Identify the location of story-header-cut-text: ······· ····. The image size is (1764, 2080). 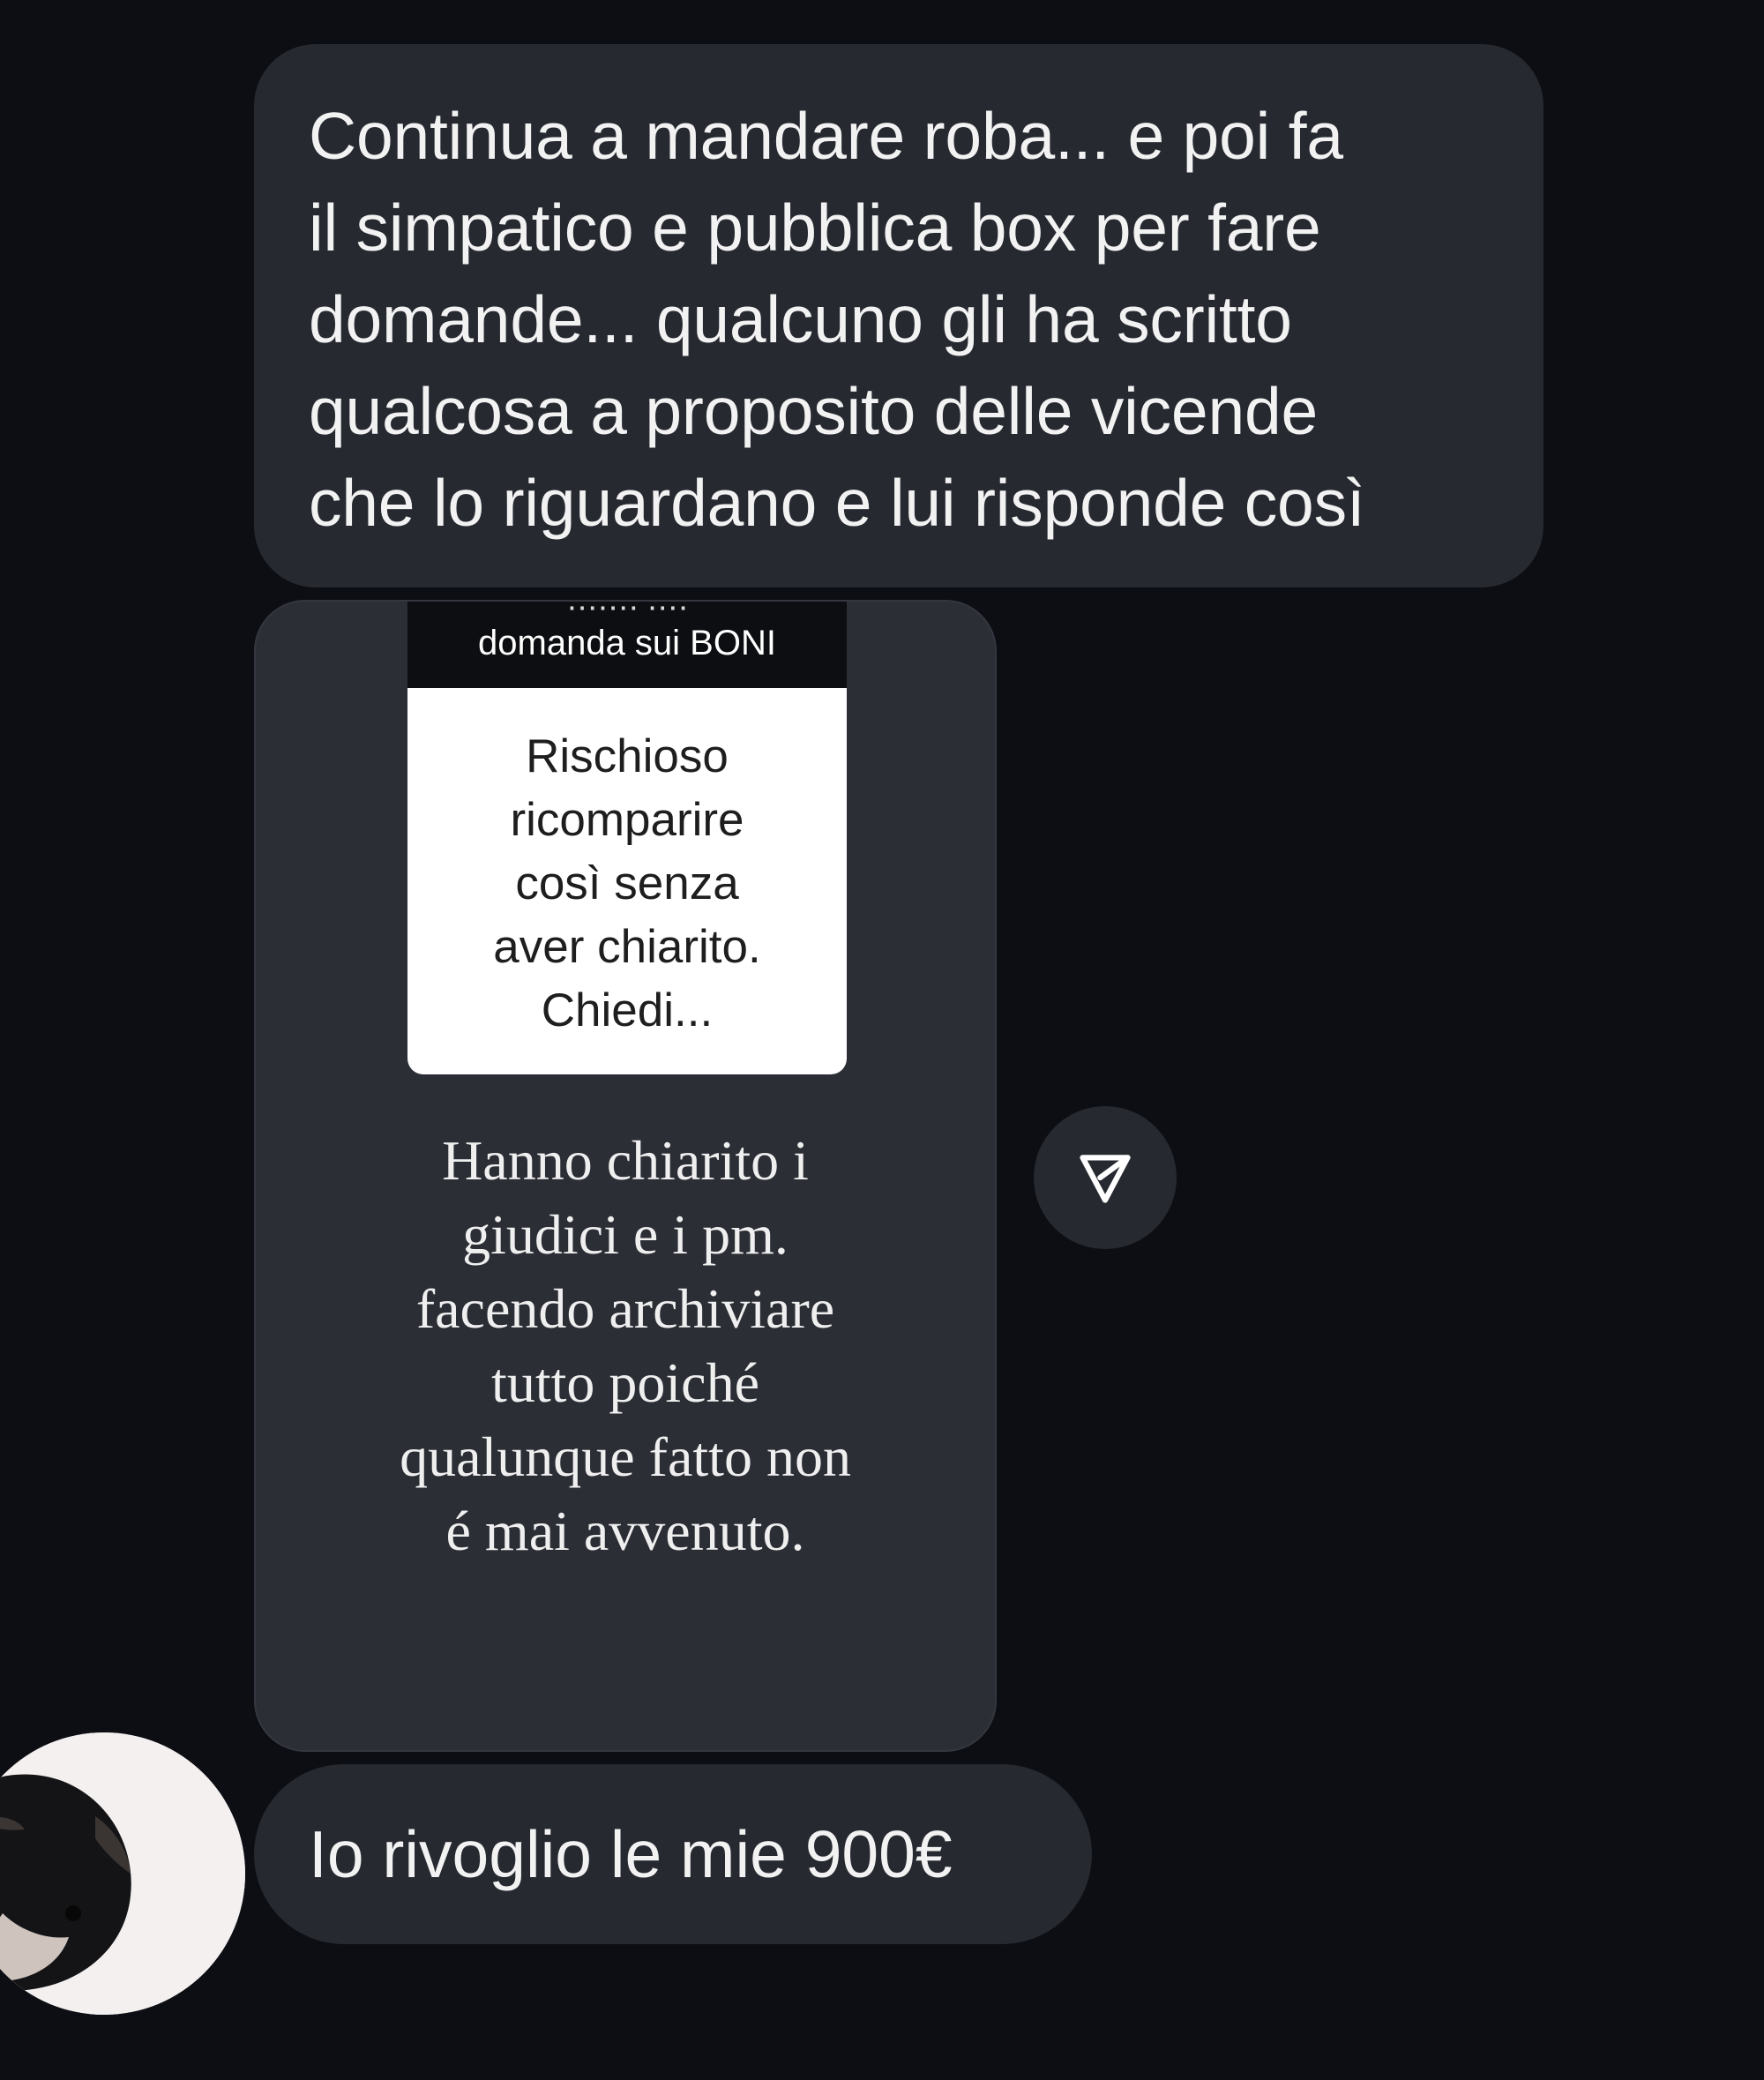
(627, 607).